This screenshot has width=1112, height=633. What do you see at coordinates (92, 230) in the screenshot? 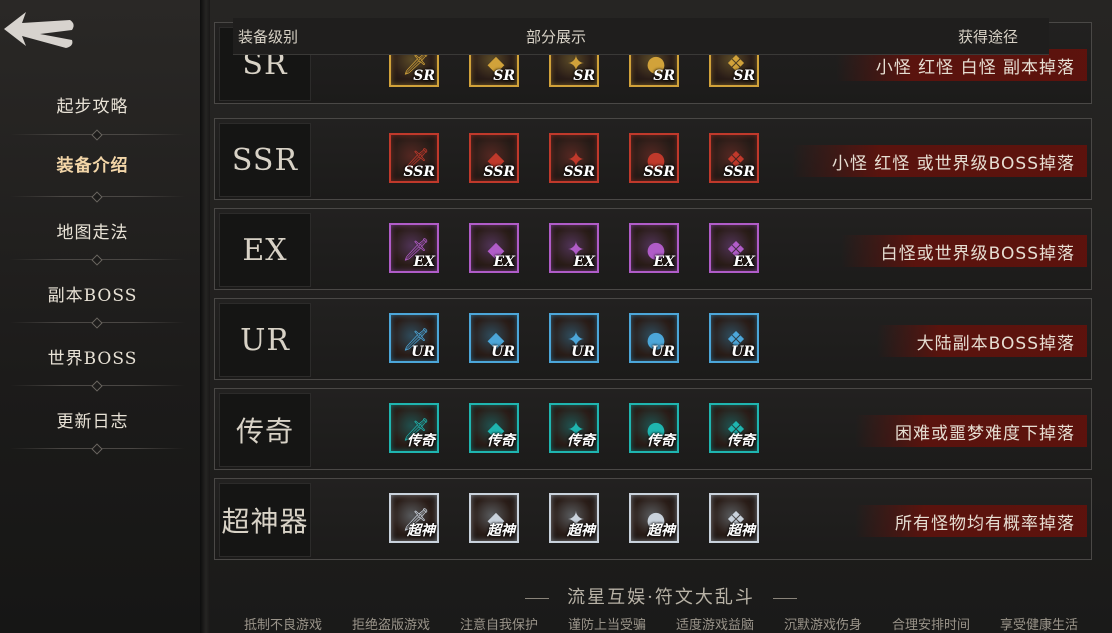
I see `sidebar-item-map-guide: 地图走法` at bounding box center [92, 230].